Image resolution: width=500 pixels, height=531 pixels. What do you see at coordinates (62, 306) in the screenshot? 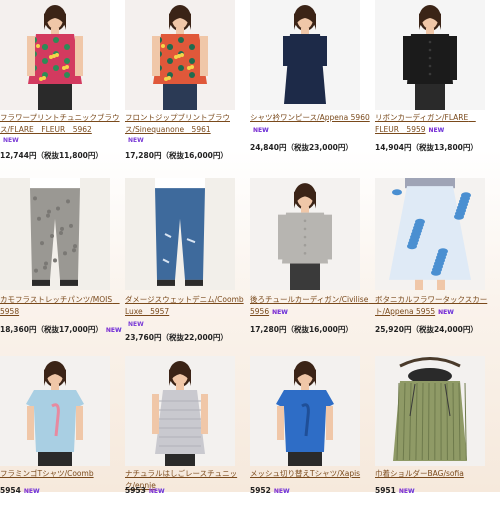
I see `product-name-link: カモフラストレッチパンツ/MOIS 5958` at bounding box center [62, 306].